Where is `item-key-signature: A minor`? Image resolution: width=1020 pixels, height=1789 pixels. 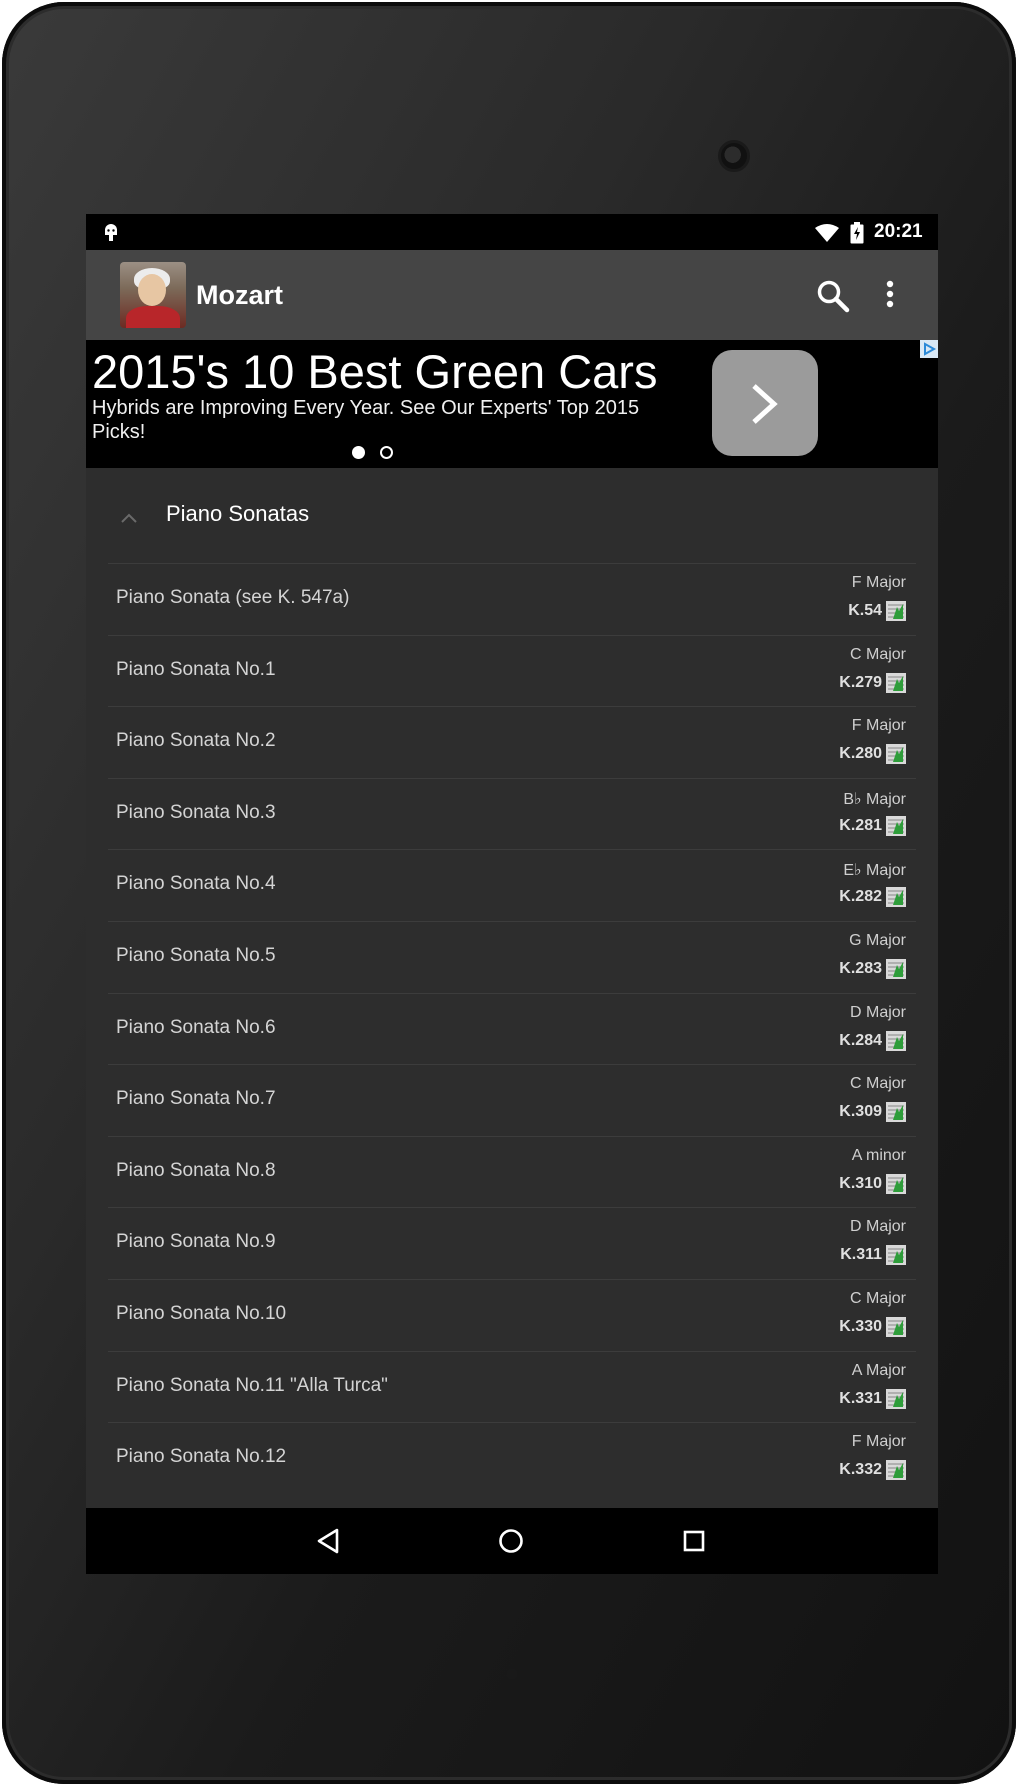
item-key-signature: A minor is located at coordinates (878, 1155).